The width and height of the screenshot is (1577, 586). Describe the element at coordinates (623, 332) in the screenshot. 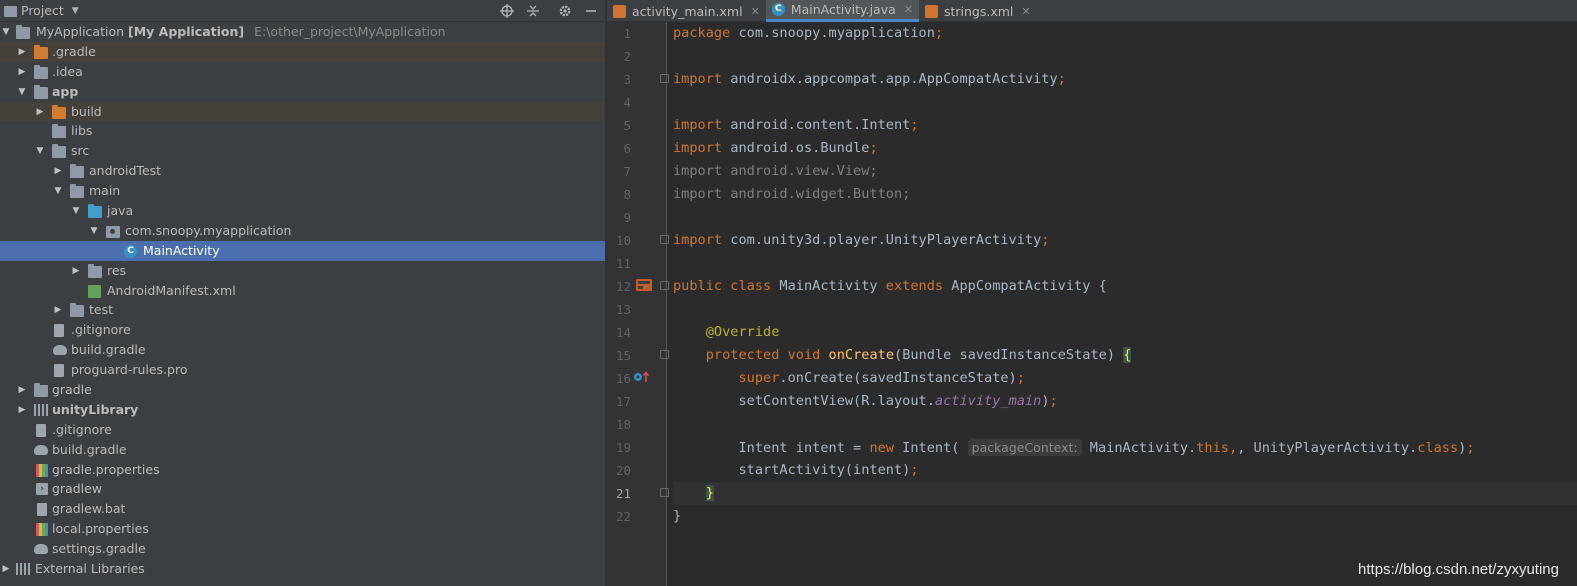

I see `line-number: 14` at that location.